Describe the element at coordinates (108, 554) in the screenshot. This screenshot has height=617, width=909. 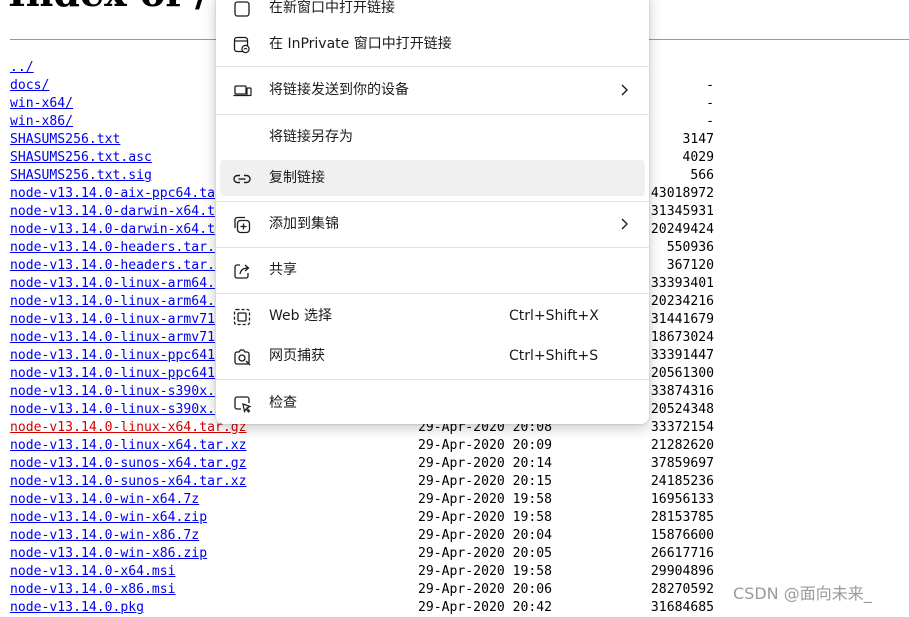
I see `file-link: node-v13.14.0-win-x86.zip` at that location.